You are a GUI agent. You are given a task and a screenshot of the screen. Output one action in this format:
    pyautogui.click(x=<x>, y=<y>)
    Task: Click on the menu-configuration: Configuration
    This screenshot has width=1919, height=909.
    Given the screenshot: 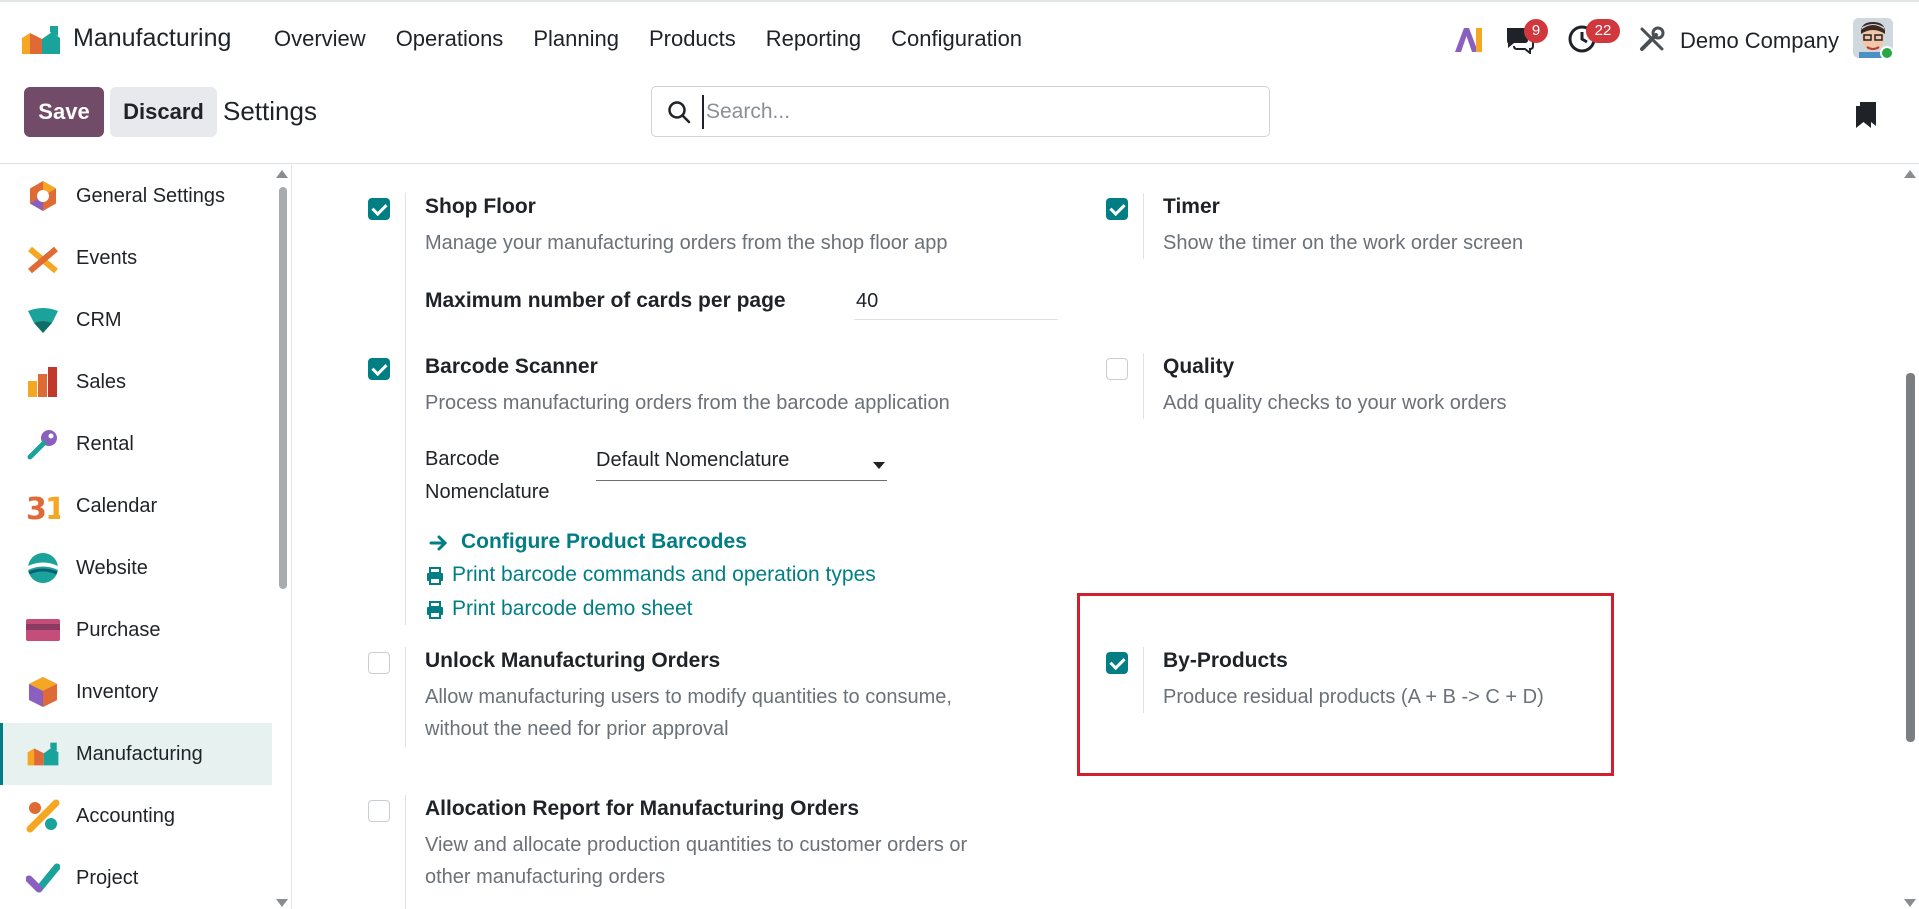 What is the action you would take?
    pyautogui.click(x=956, y=39)
    